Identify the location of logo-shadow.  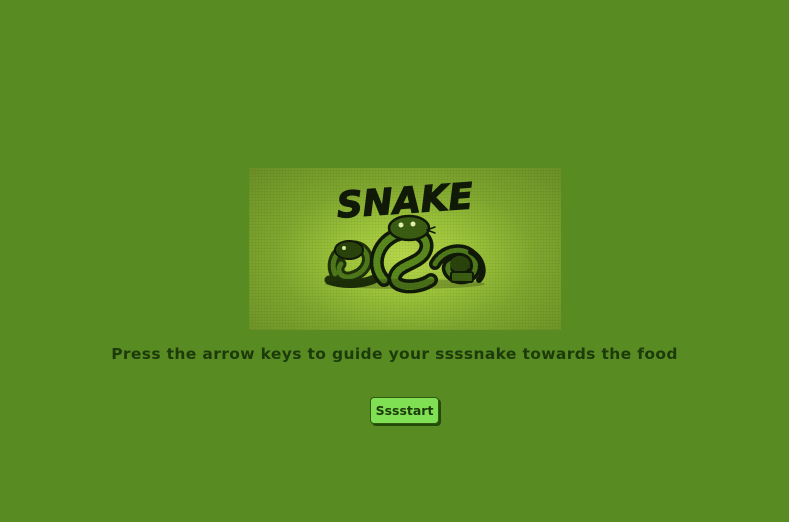
(405, 284).